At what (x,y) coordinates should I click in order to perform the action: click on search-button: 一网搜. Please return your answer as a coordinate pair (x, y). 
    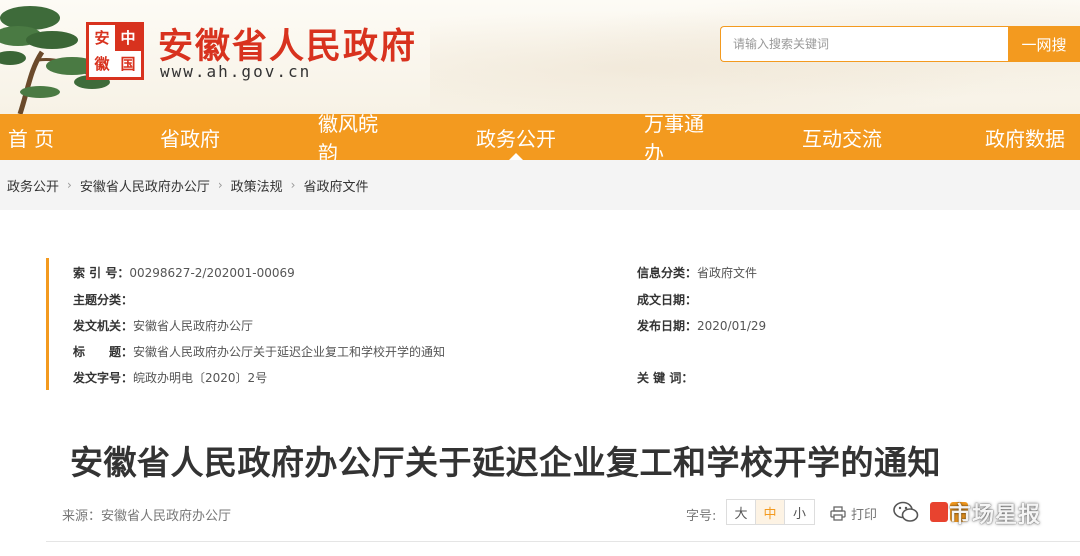
    Looking at the image, I should click on (1044, 44).